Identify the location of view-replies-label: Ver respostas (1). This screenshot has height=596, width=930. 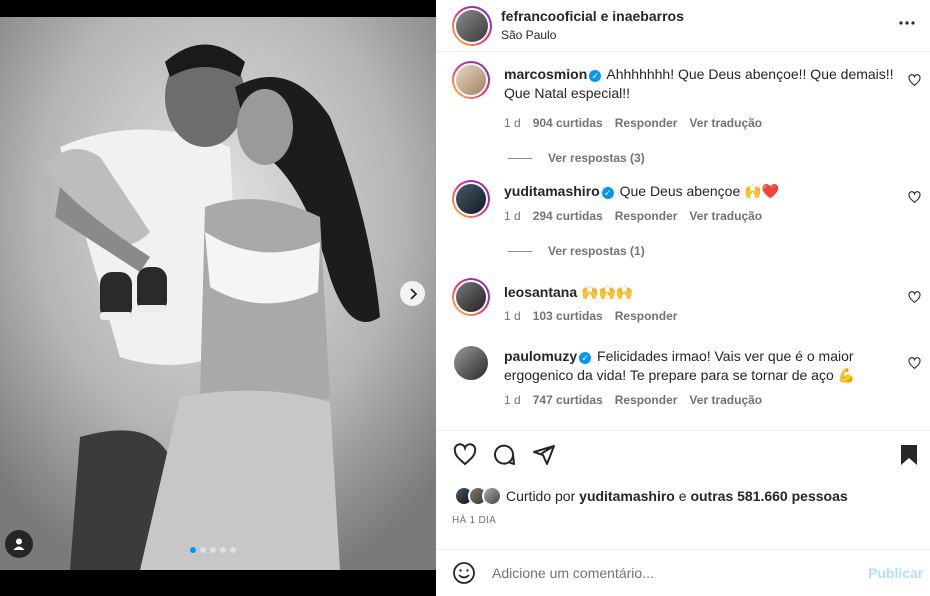
(596, 251).